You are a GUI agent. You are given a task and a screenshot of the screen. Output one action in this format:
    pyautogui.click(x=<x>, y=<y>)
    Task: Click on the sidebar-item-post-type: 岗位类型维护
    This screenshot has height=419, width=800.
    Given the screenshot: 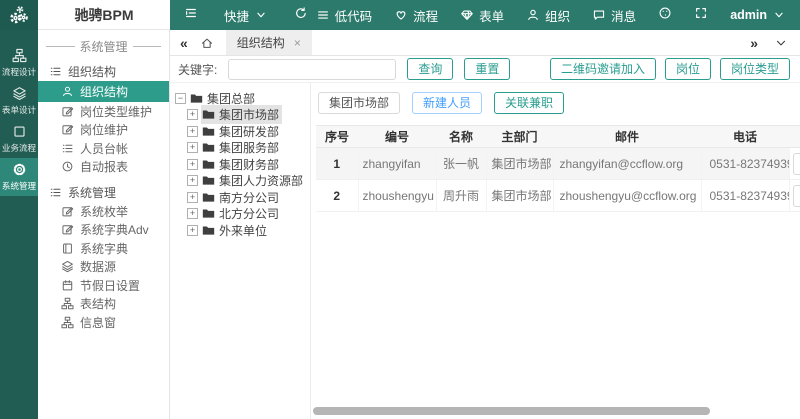 What is the action you would take?
    pyautogui.click(x=103, y=111)
    